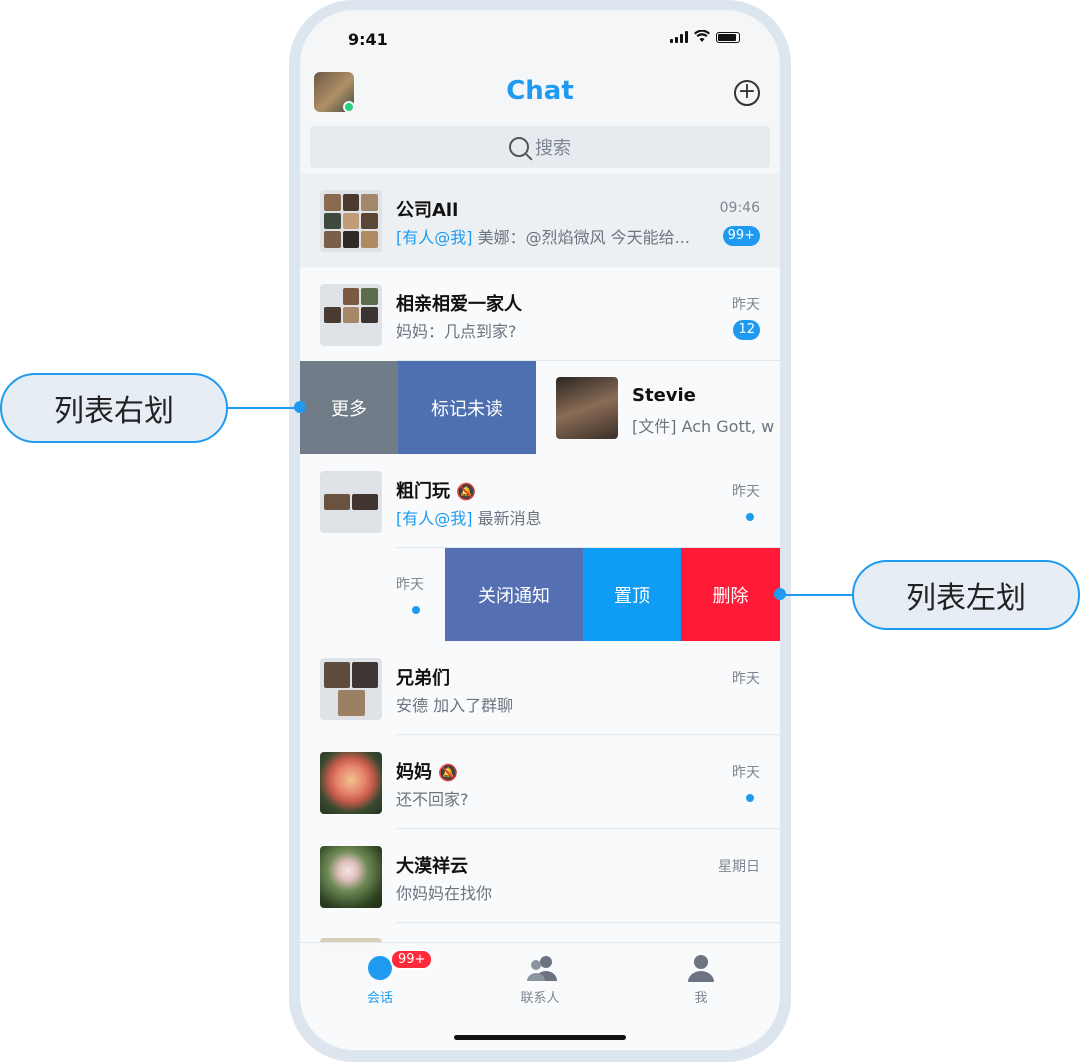 The width and height of the screenshot is (1080, 1062). What do you see at coordinates (739, 208) in the screenshot?
I see `chat-time: 09:46` at bounding box center [739, 208].